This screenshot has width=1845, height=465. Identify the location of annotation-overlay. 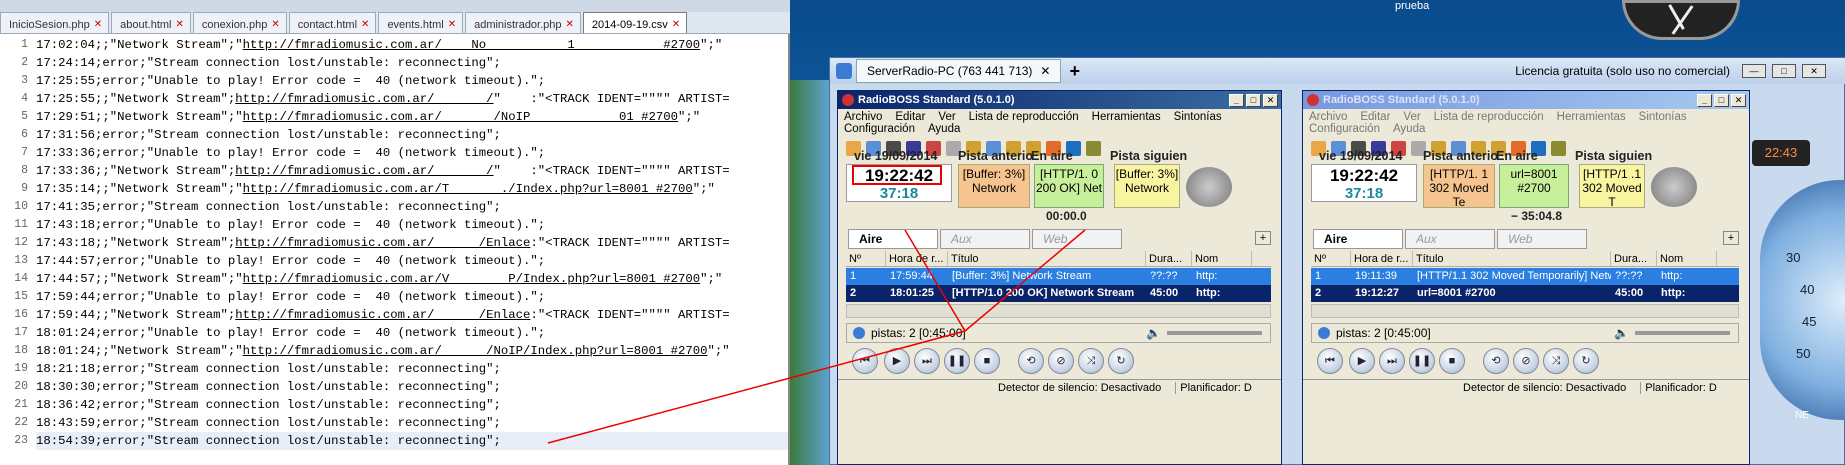
(816, 336).